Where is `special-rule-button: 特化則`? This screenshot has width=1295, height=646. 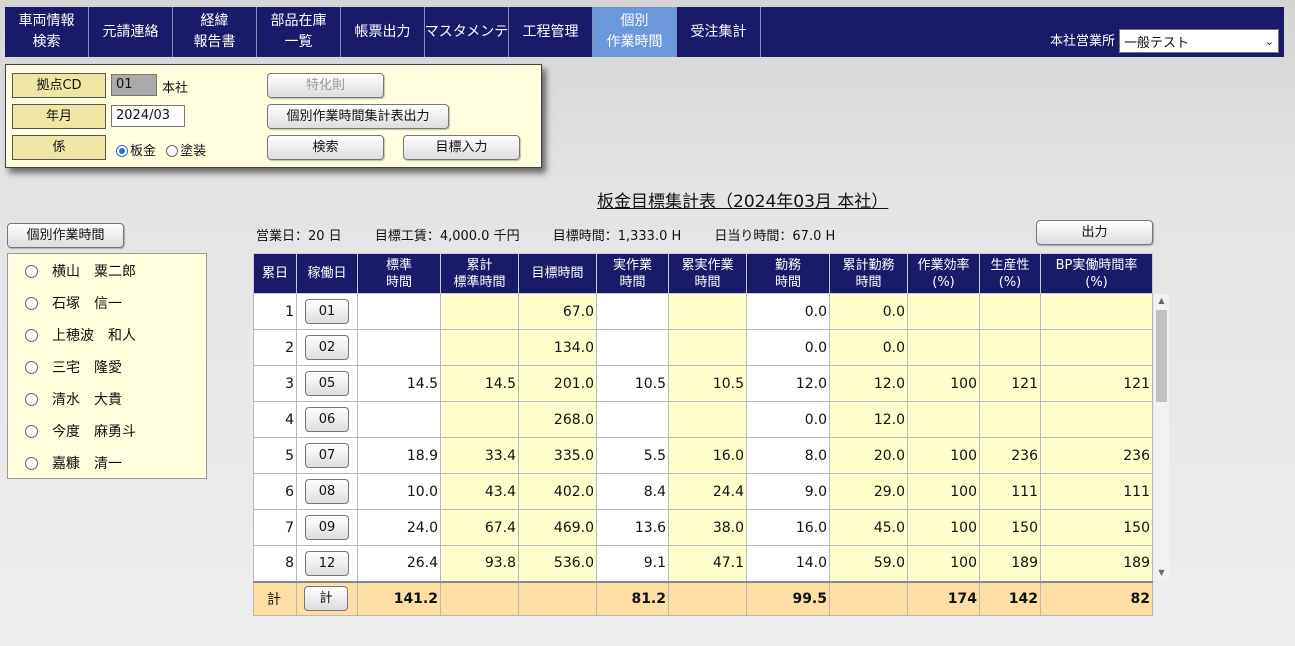 special-rule-button: 特化則 is located at coordinates (325, 85).